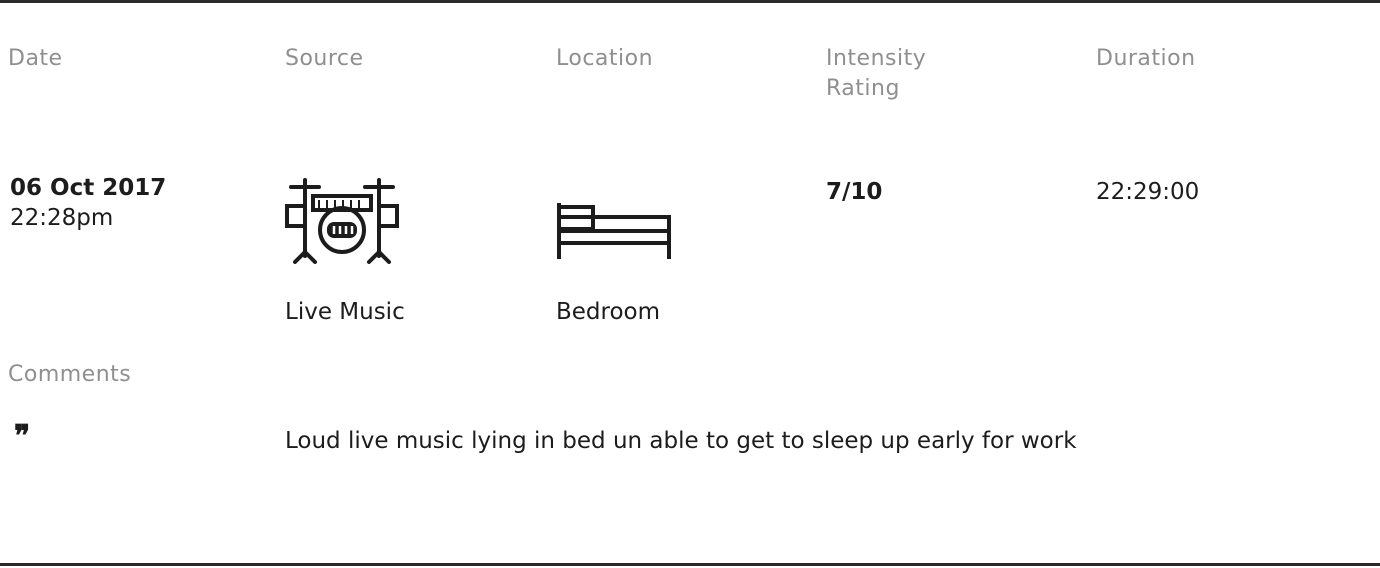  What do you see at coordinates (70, 374) in the screenshot?
I see `comments-label: Comments` at bounding box center [70, 374].